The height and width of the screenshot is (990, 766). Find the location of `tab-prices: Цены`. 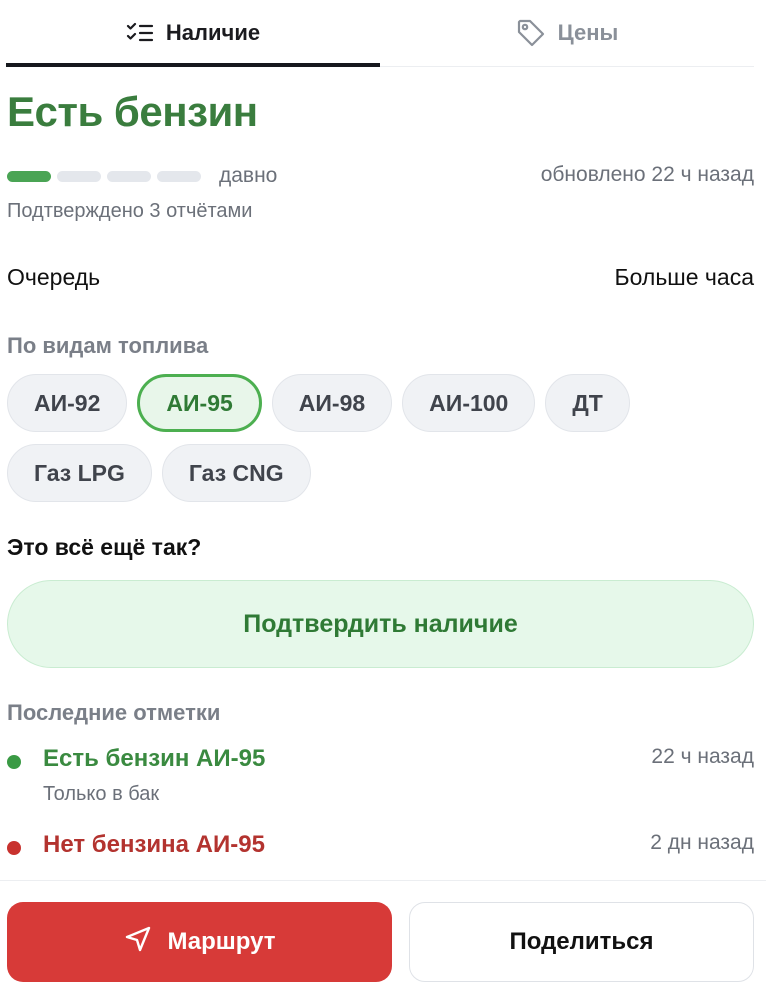

tab-prices: Цены is located at coordinates (567, 33).